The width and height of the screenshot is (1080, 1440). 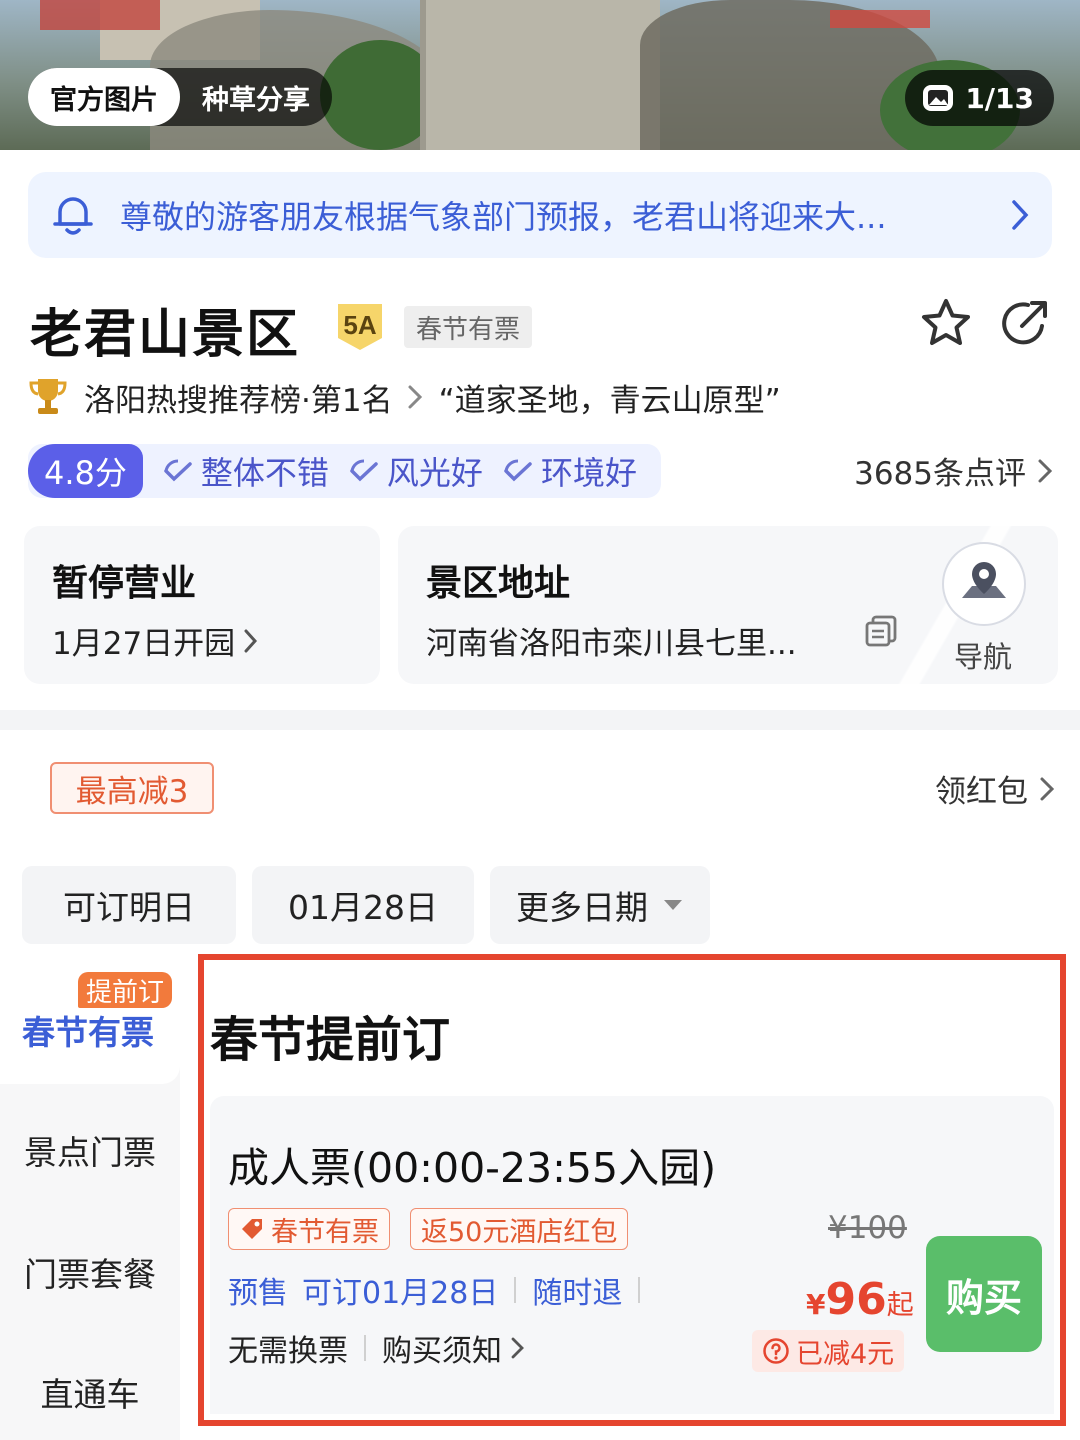 What do you see at coordinates (88, 1032) in the screenshot?
I see `sidebar-item-label: 春节有票` at bounding box center [88, 1032].